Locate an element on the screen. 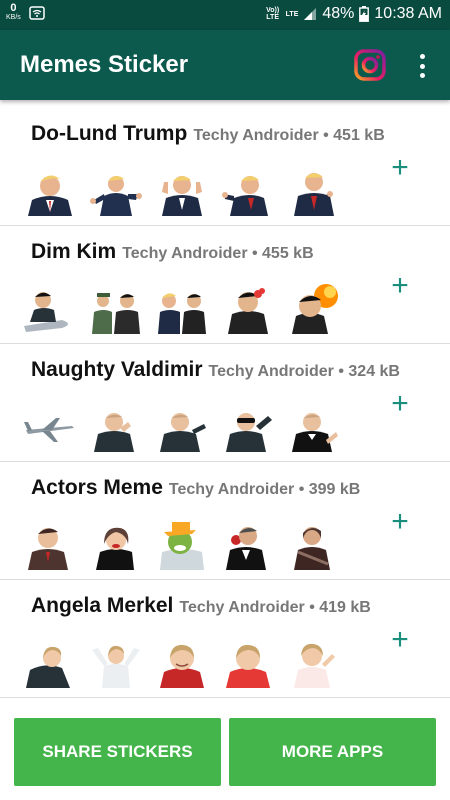 The height and width of the screenshot is (800, 450). battery-percent: 48% is located at coordinates (338, 13).